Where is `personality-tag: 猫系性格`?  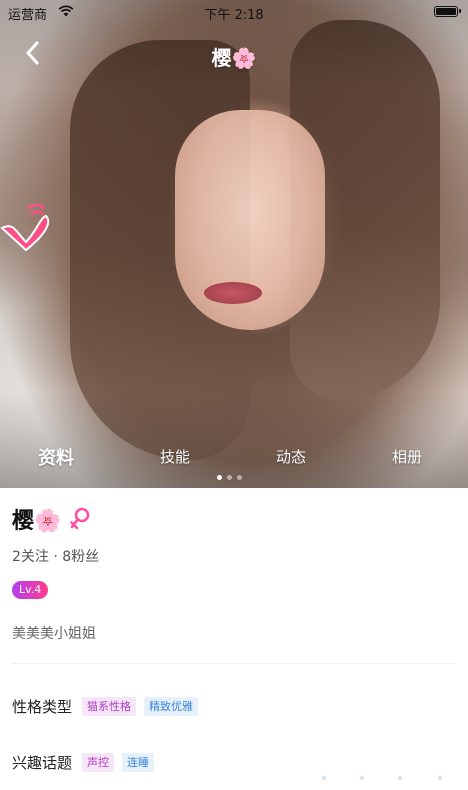 personality-tag: 猫系性格 is located at coordinates (109, 706).